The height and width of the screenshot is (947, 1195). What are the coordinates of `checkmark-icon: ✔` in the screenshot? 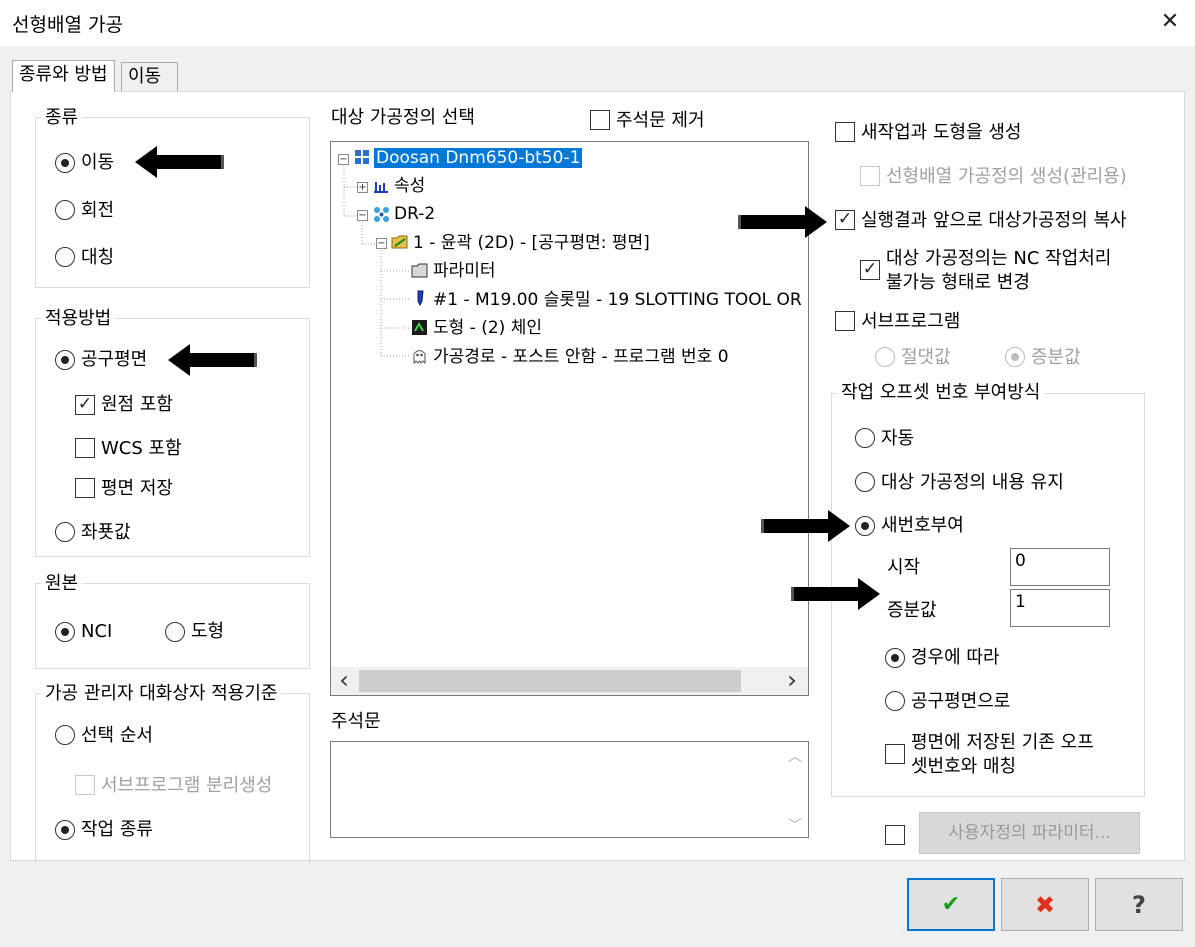 It's located at (951, 904).